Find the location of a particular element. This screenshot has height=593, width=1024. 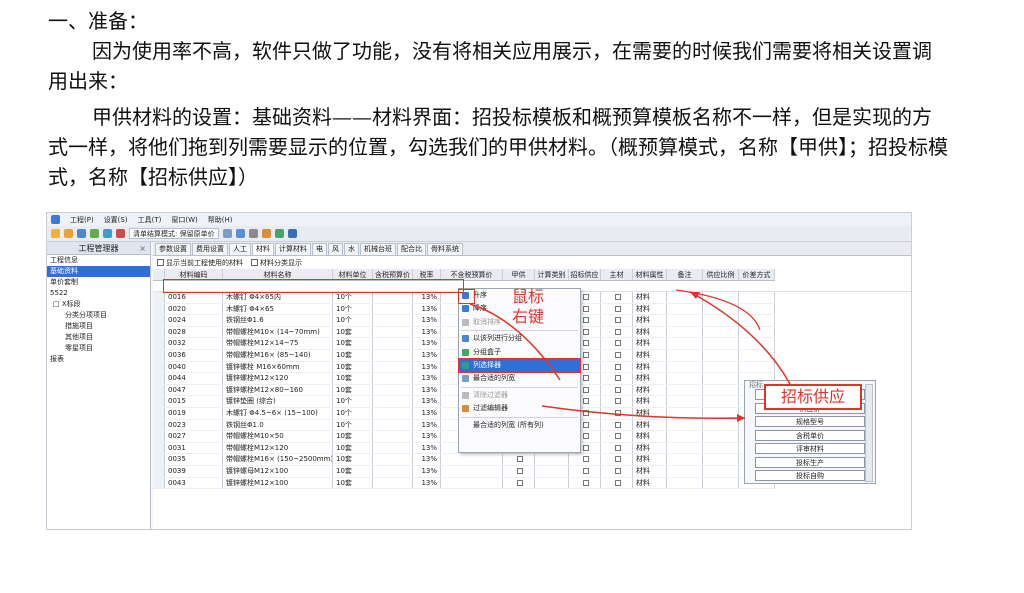

report-icon is located at coordinates (227, 233).